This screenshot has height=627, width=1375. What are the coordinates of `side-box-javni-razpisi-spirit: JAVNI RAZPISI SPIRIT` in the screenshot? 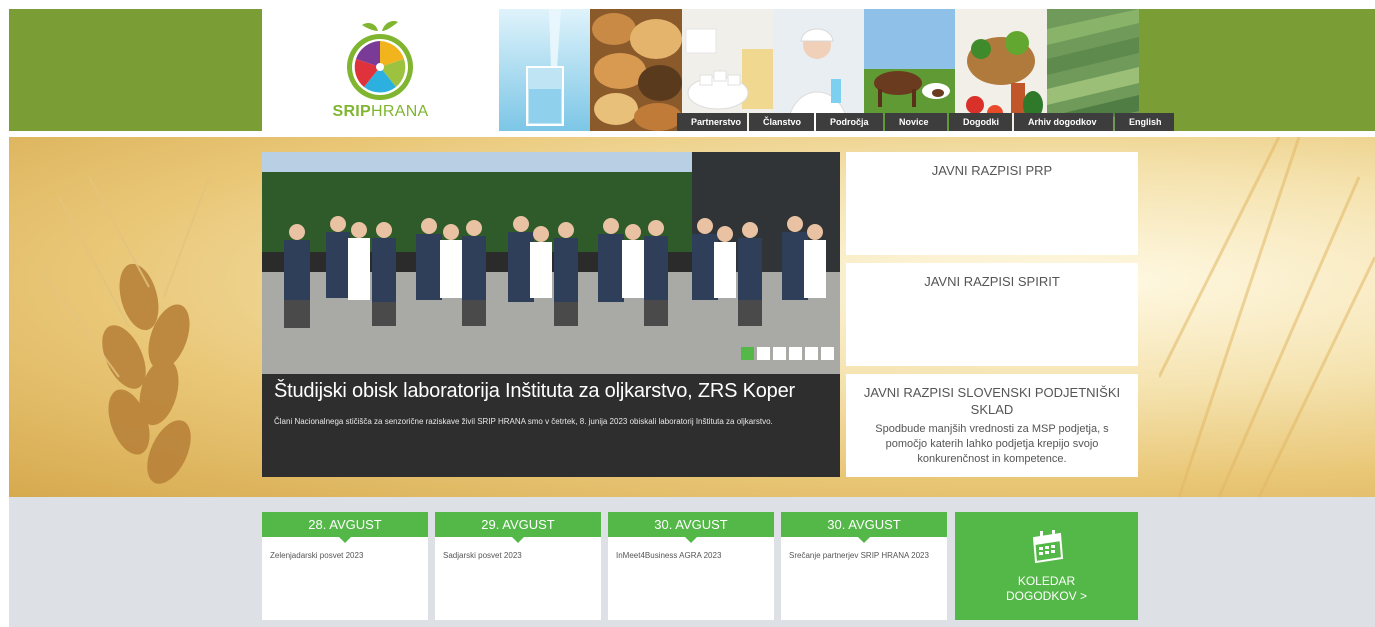 It's located at (992, 314).